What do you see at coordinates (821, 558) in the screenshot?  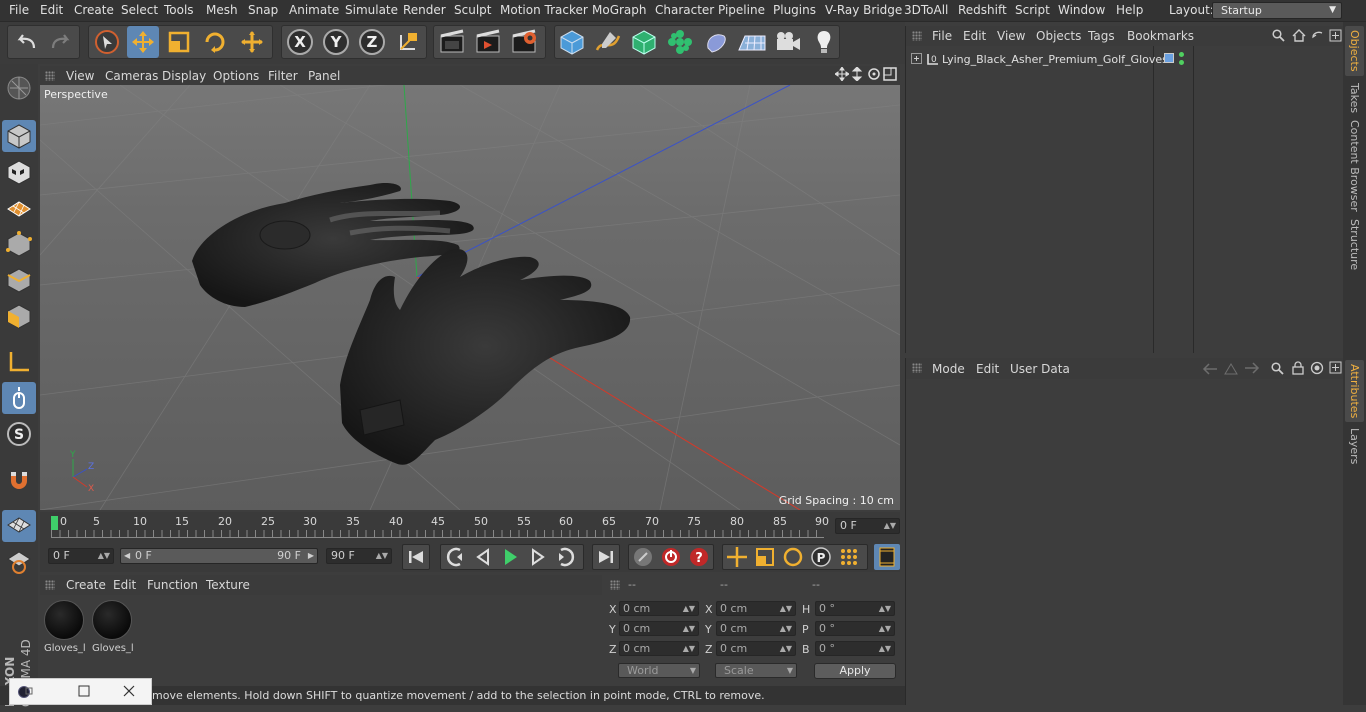 I see `key-parameter-icon: P` at bounding box center [821, 558].